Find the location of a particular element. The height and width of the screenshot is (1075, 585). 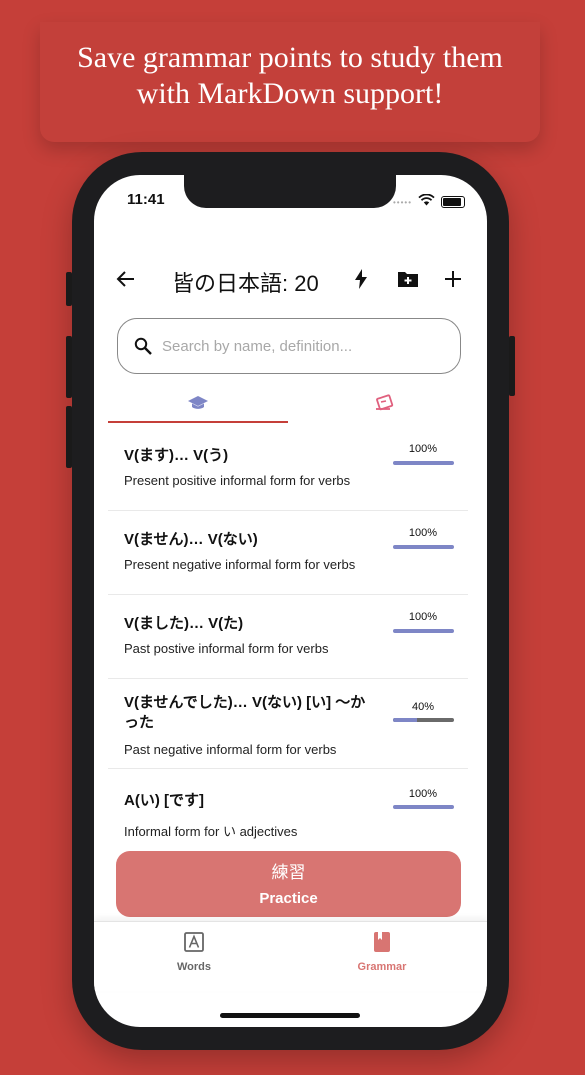

flash-icon is located at coordinates (361, 281).